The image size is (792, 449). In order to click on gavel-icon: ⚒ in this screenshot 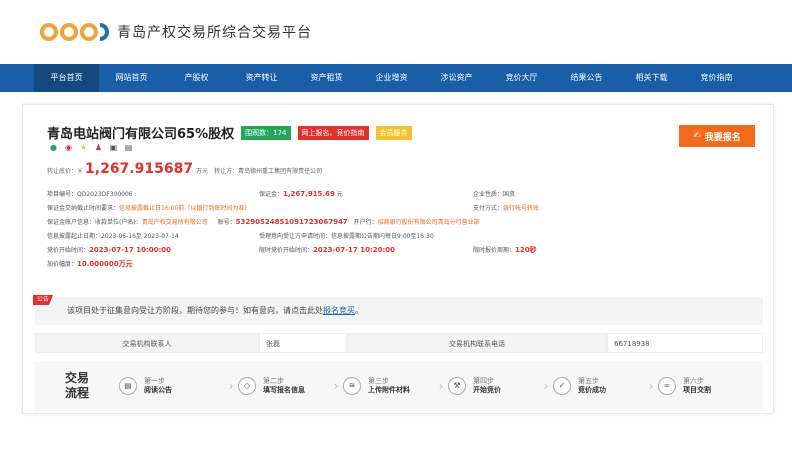, I will do `click(457, 386)`.